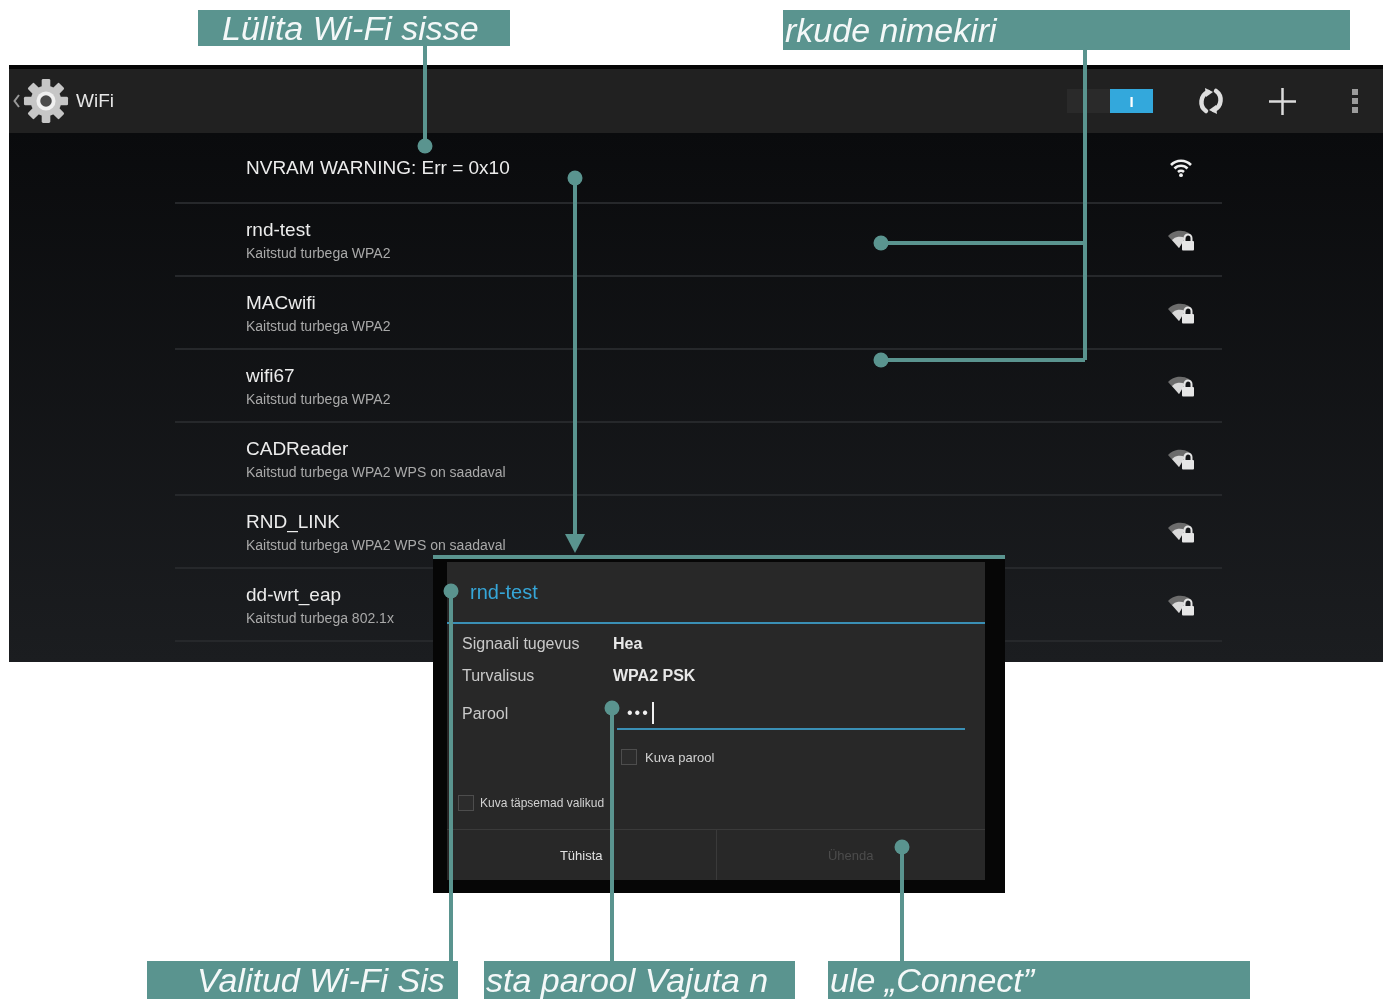 The image size is (1387, 1006). I want to click on dialog-title: rnd-test, so click(504, 592).